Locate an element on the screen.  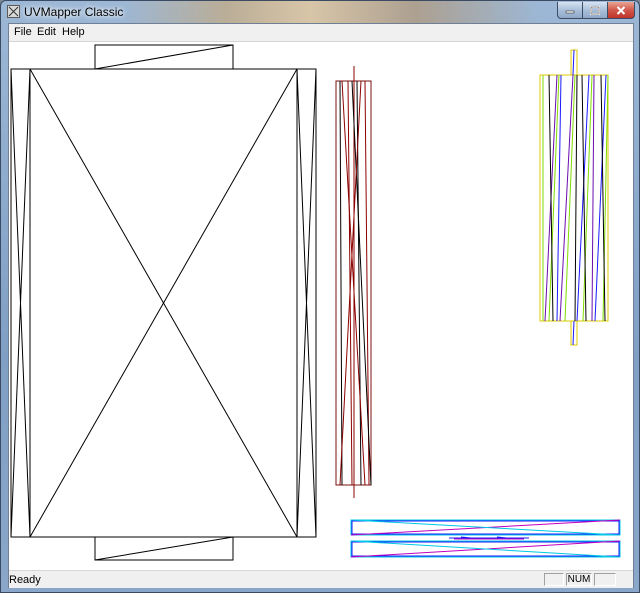
minimize-icon is located at coordinates (570, 12).